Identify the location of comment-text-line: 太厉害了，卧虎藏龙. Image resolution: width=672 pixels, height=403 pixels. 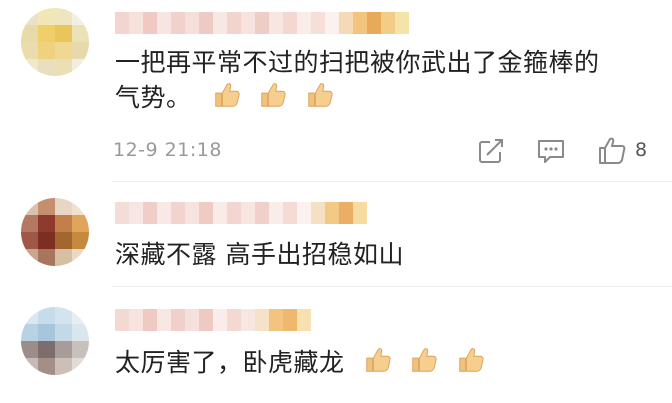
(304, 364).